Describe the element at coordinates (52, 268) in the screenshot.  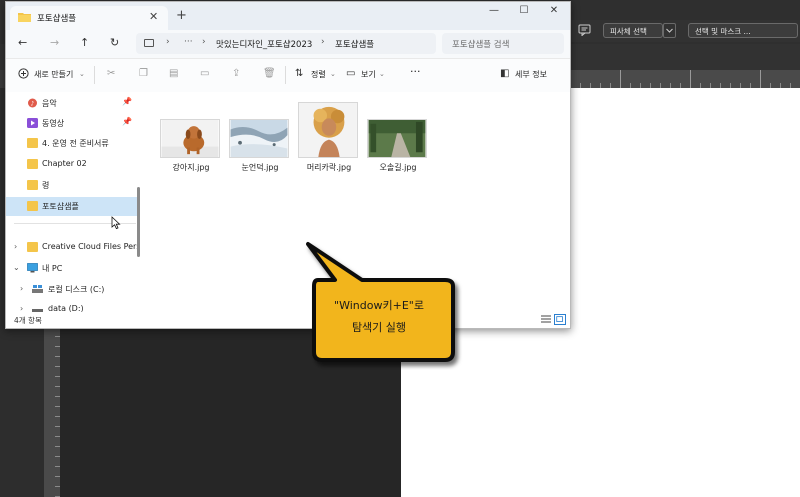
I see `sidebar-item-label: 내 PC` at that location.